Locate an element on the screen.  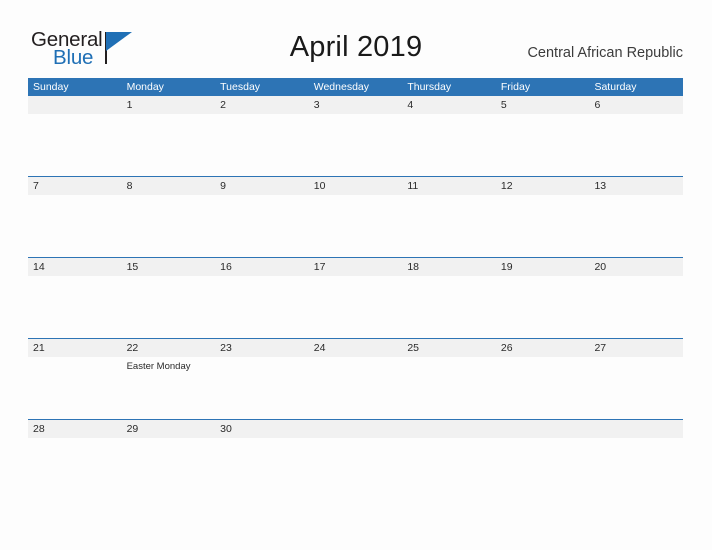
week-day-number-band: 28 29 30 is located at coordinates (355, 429).